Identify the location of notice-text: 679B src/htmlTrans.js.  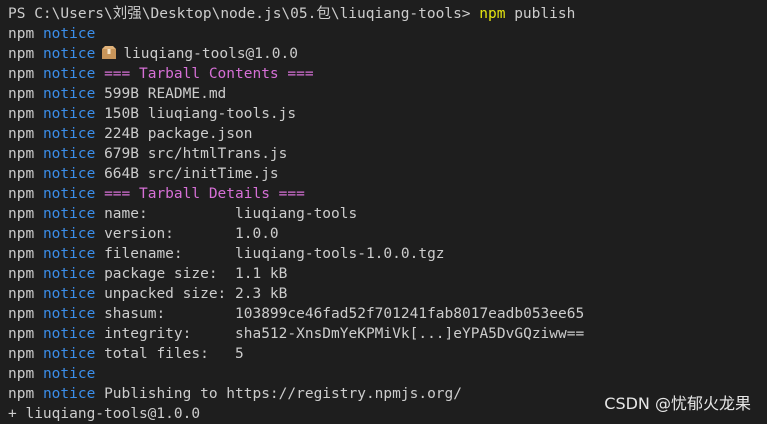
(196, 154).